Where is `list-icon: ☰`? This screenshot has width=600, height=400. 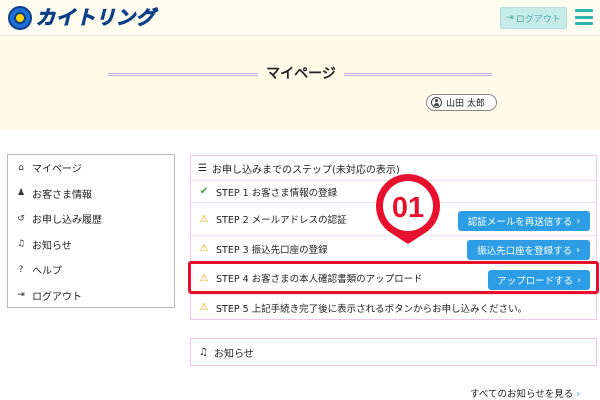
list-icon: ☰ is located at coordinates (202, 168).